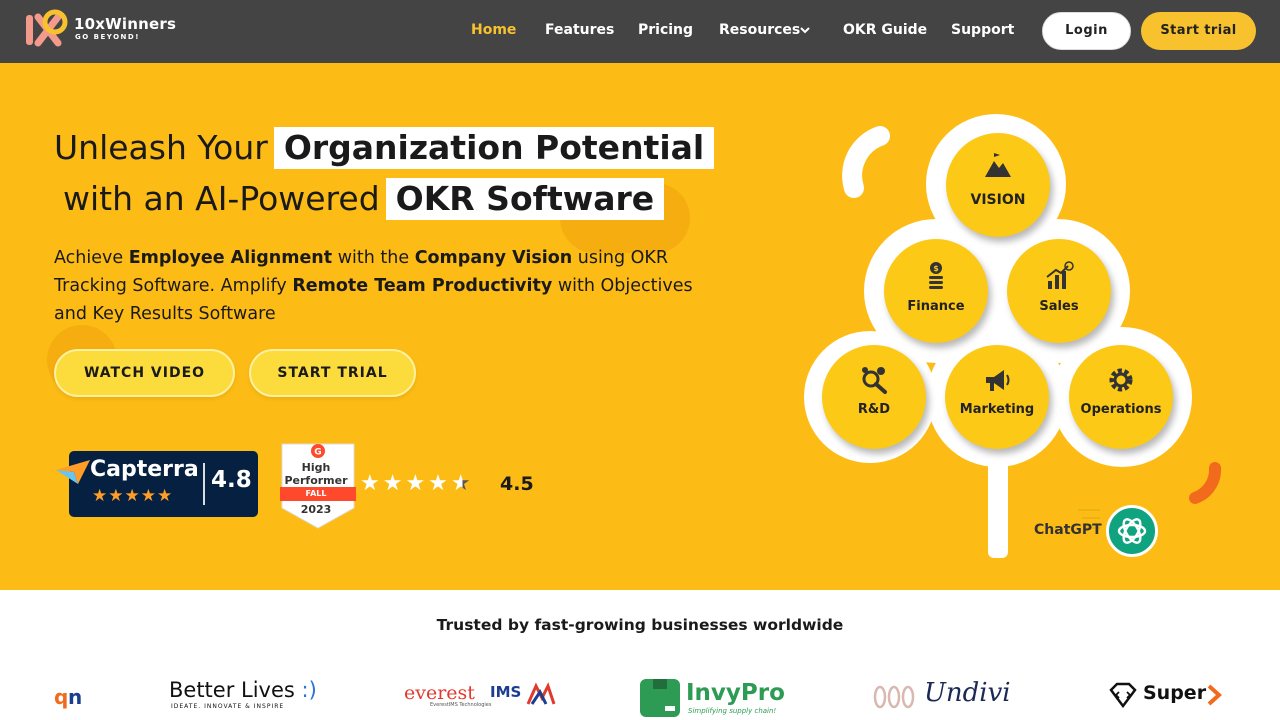 The image size is (1280, 720). Describe the element at coordinates (232, 690) in the screenshot. I see `betterlives-text: Better Lives` at that location.